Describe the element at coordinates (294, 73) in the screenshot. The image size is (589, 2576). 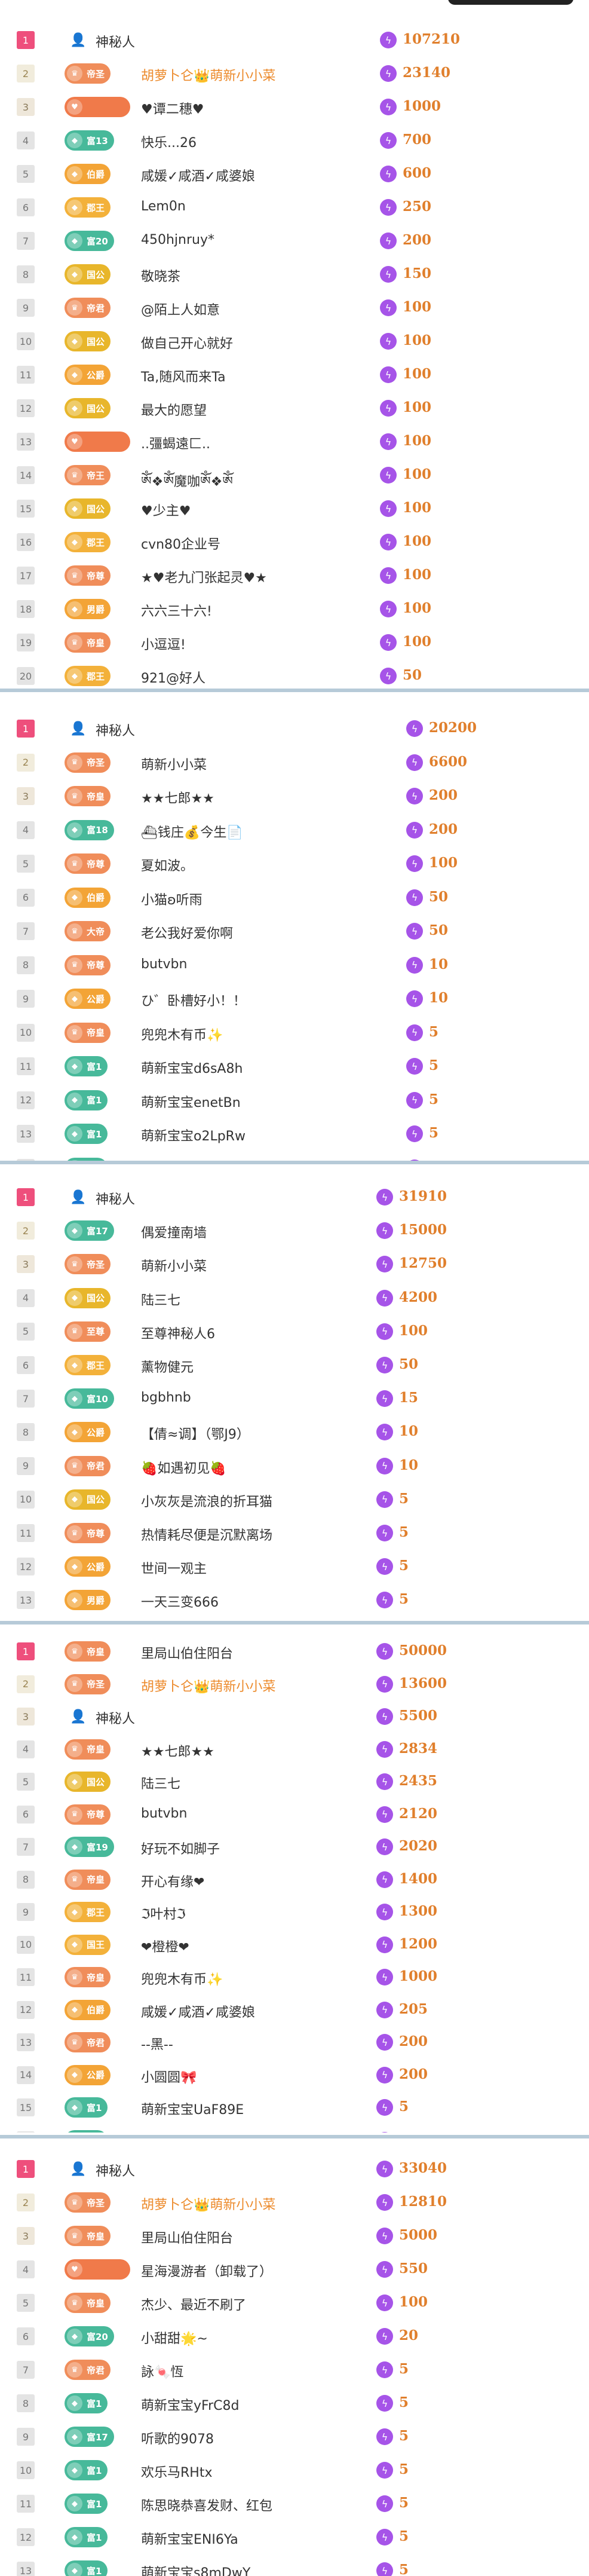
I see `table-row: 2 ♛ 帝圣 胡萝卜仑👑萌新小小菜 ϟ 23140` at that location.